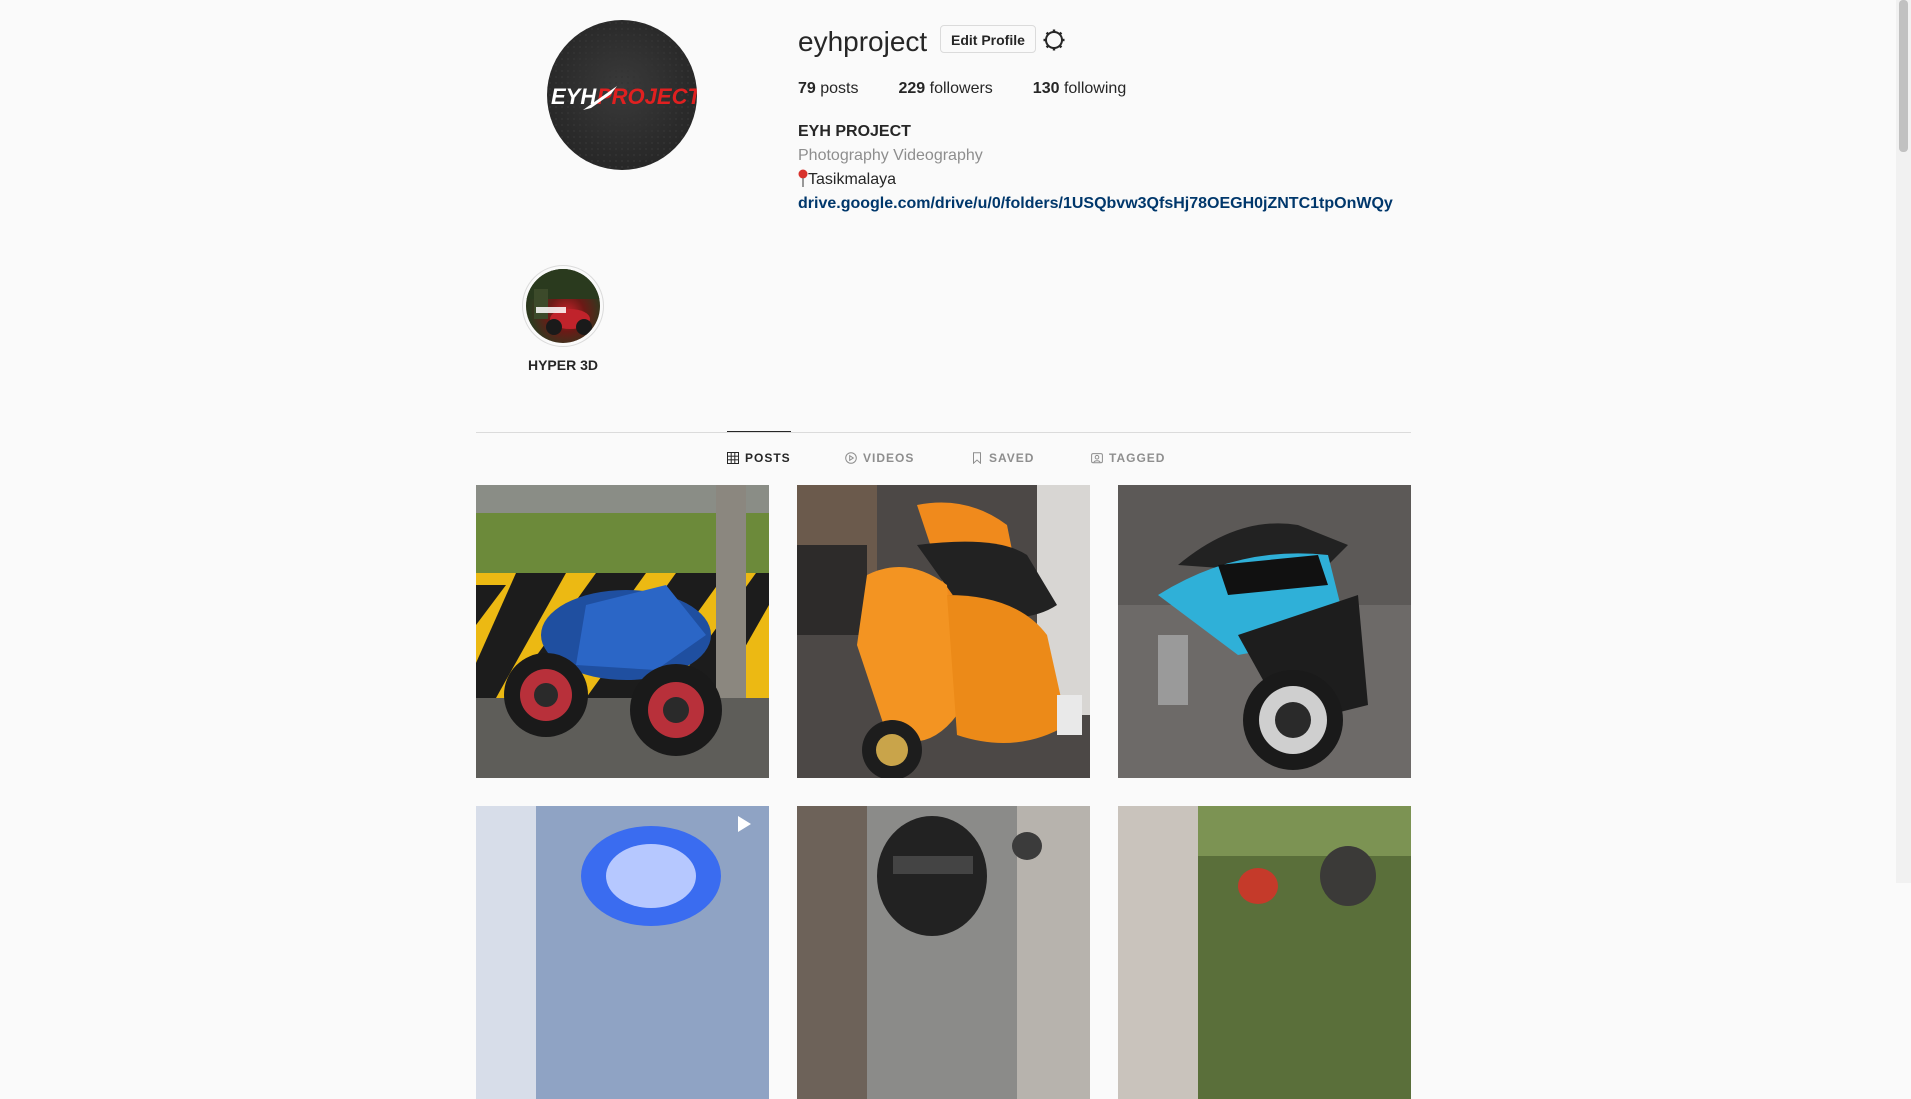  I want to click on following-label: following, so click(1095, 88).